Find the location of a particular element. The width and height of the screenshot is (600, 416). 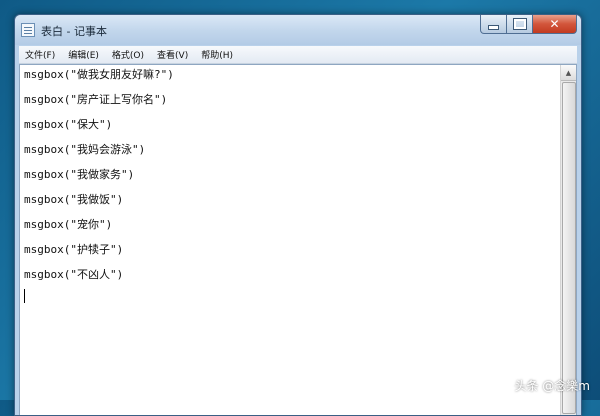

text-line: msgbox("护犊子") is located at coordinates (74, 249).